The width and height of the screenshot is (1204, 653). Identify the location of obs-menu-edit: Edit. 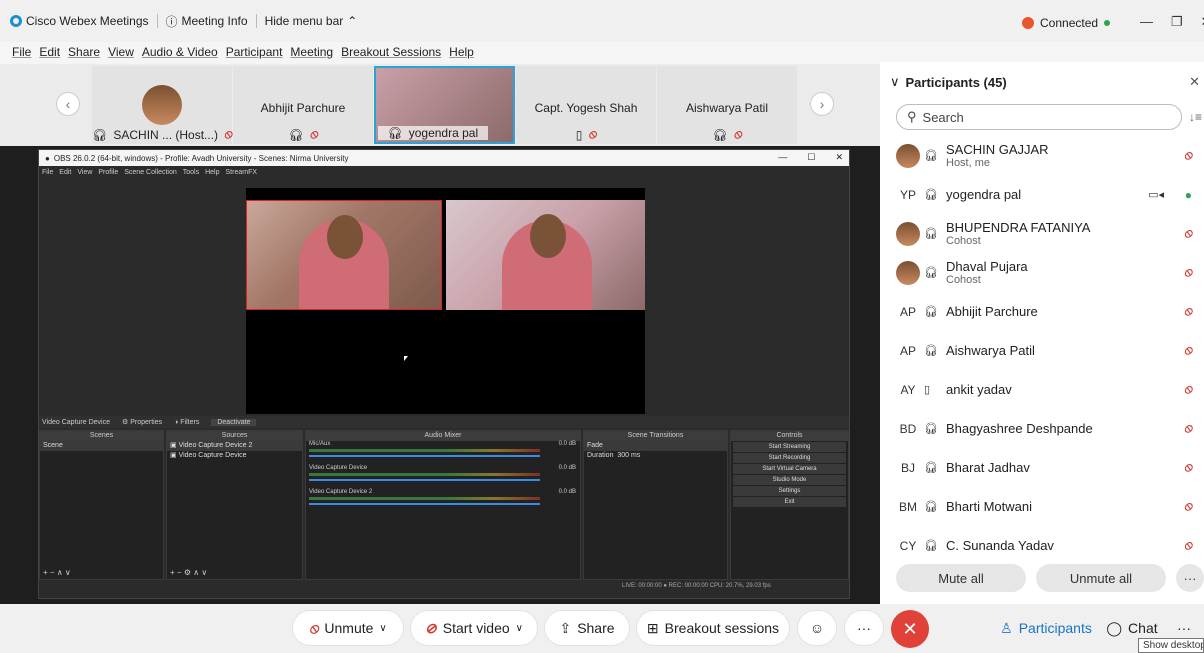
(65, 172).